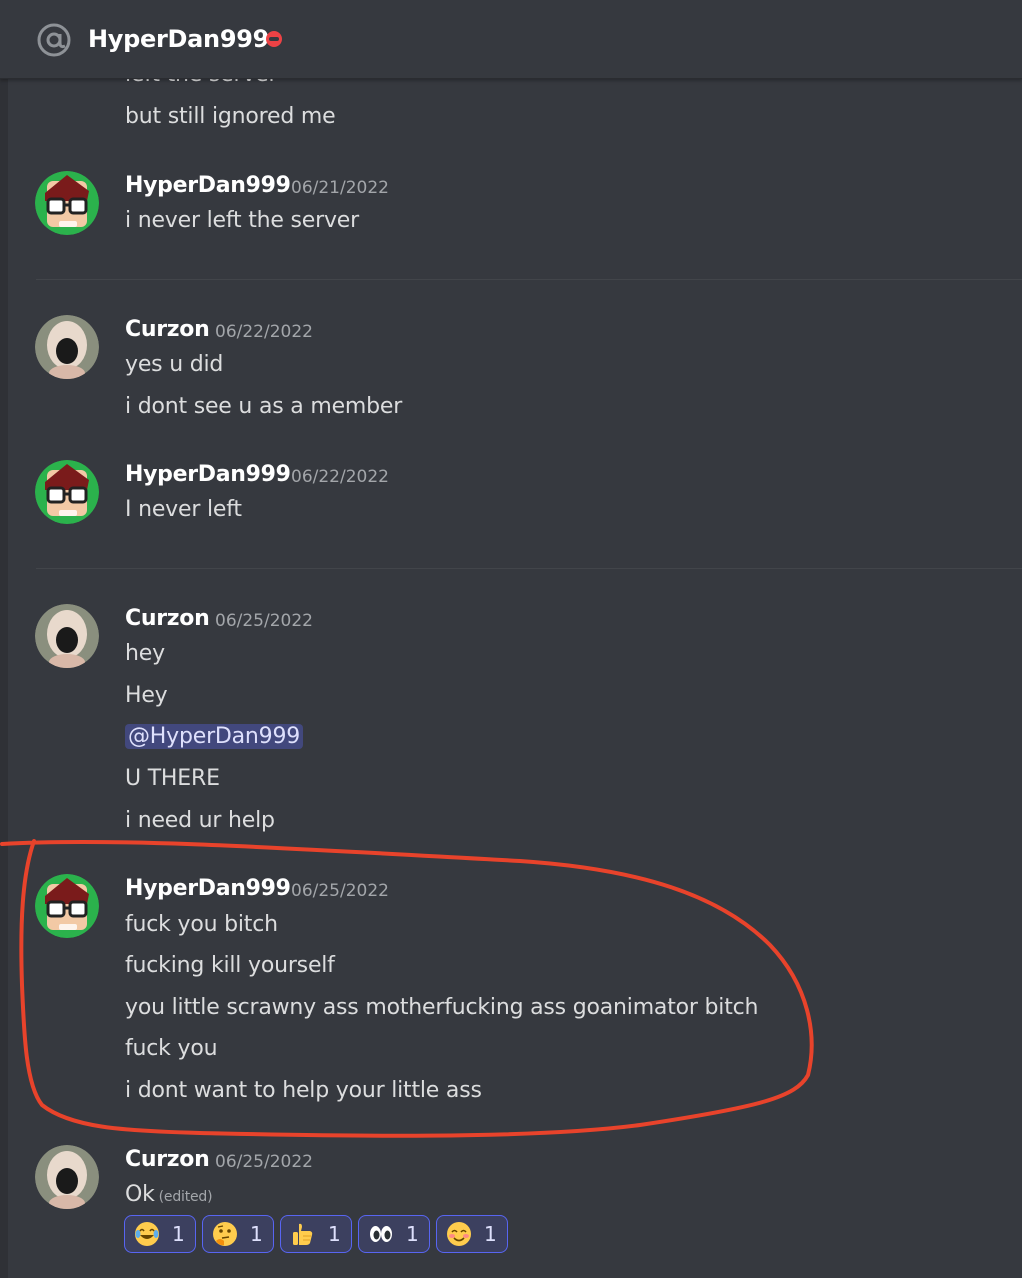 The width and height of the screenshot is (1022, 1278). I want to click on reaction-joy: 1, so click(160, 1234).